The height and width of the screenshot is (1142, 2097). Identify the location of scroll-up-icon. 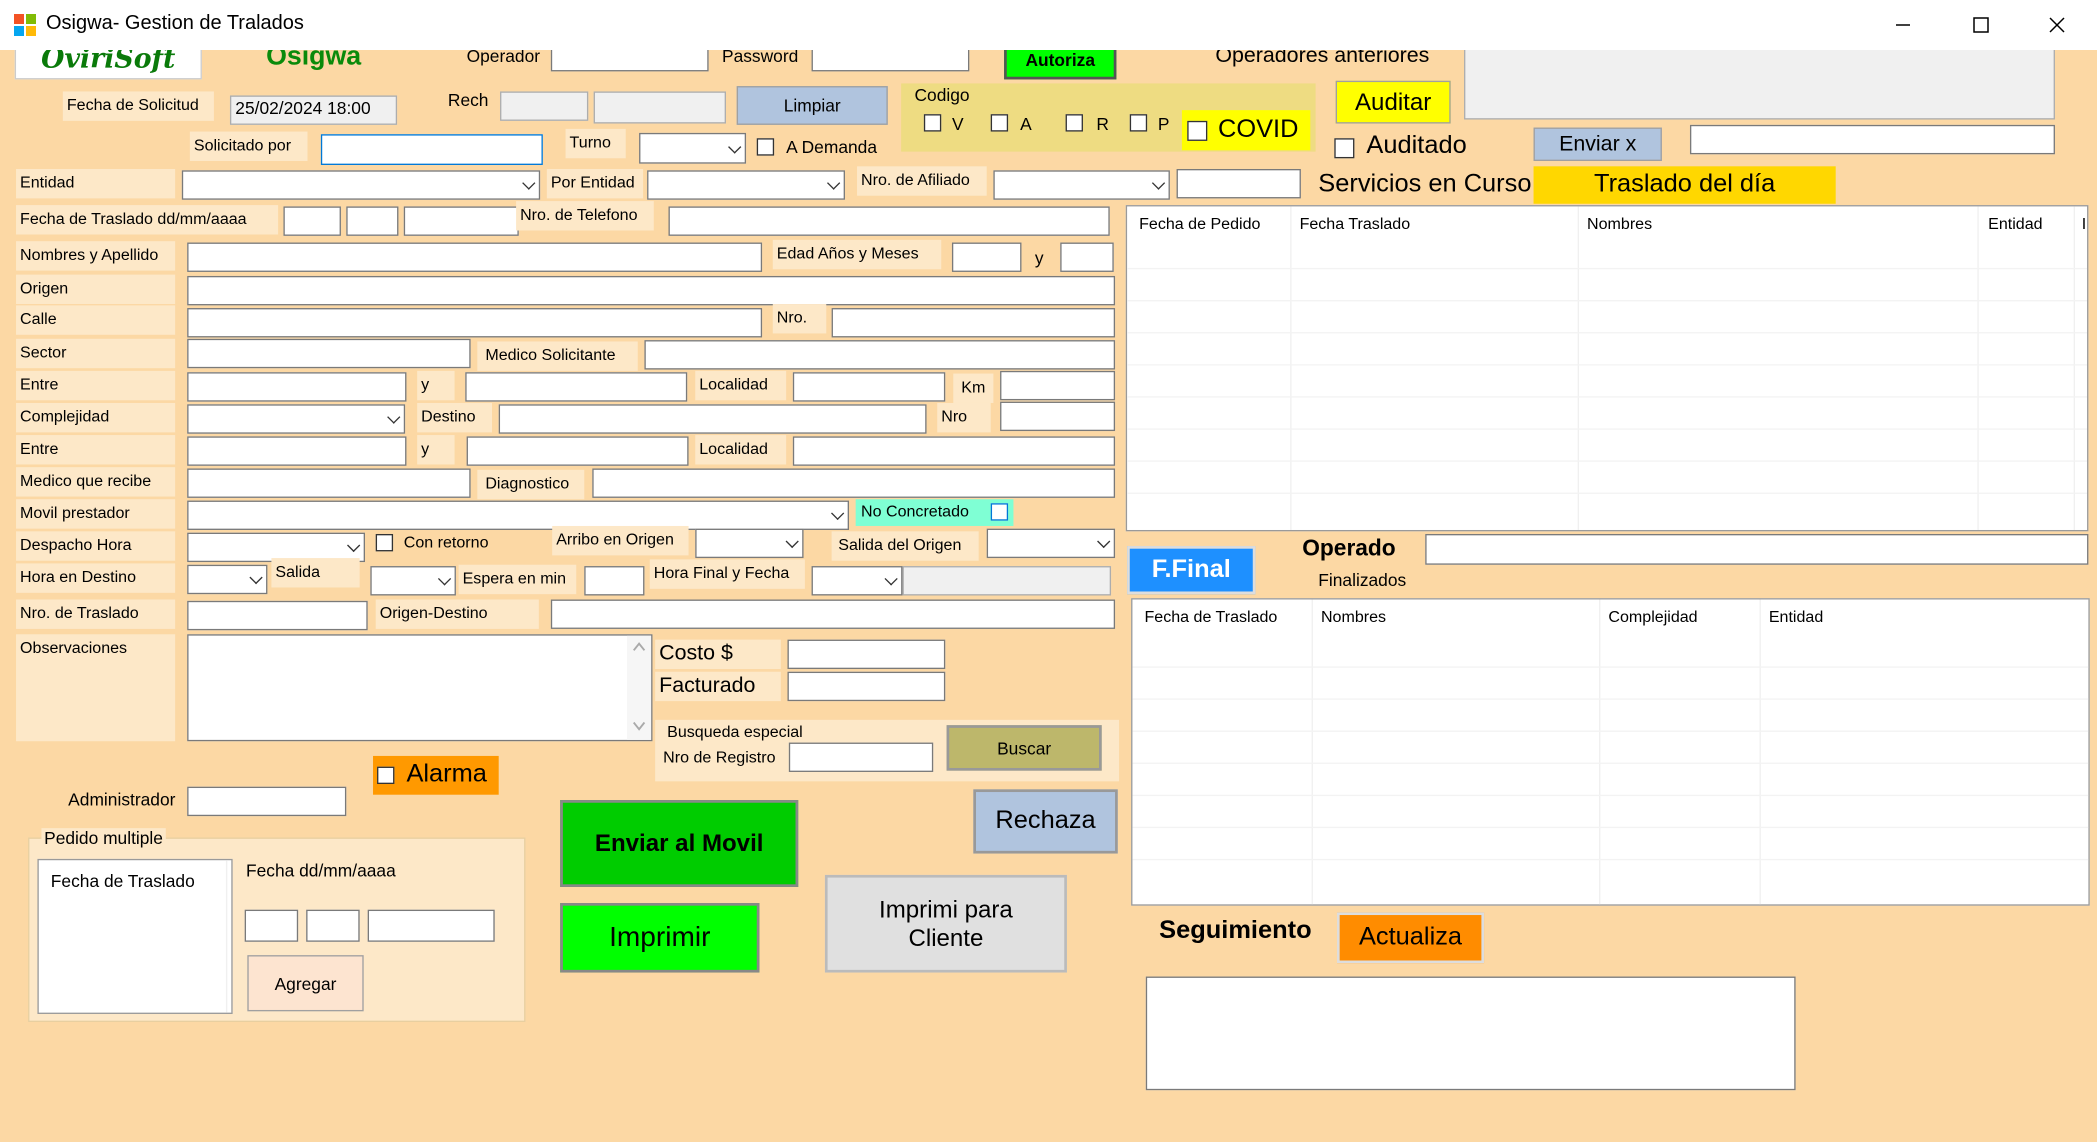
(639, 646).